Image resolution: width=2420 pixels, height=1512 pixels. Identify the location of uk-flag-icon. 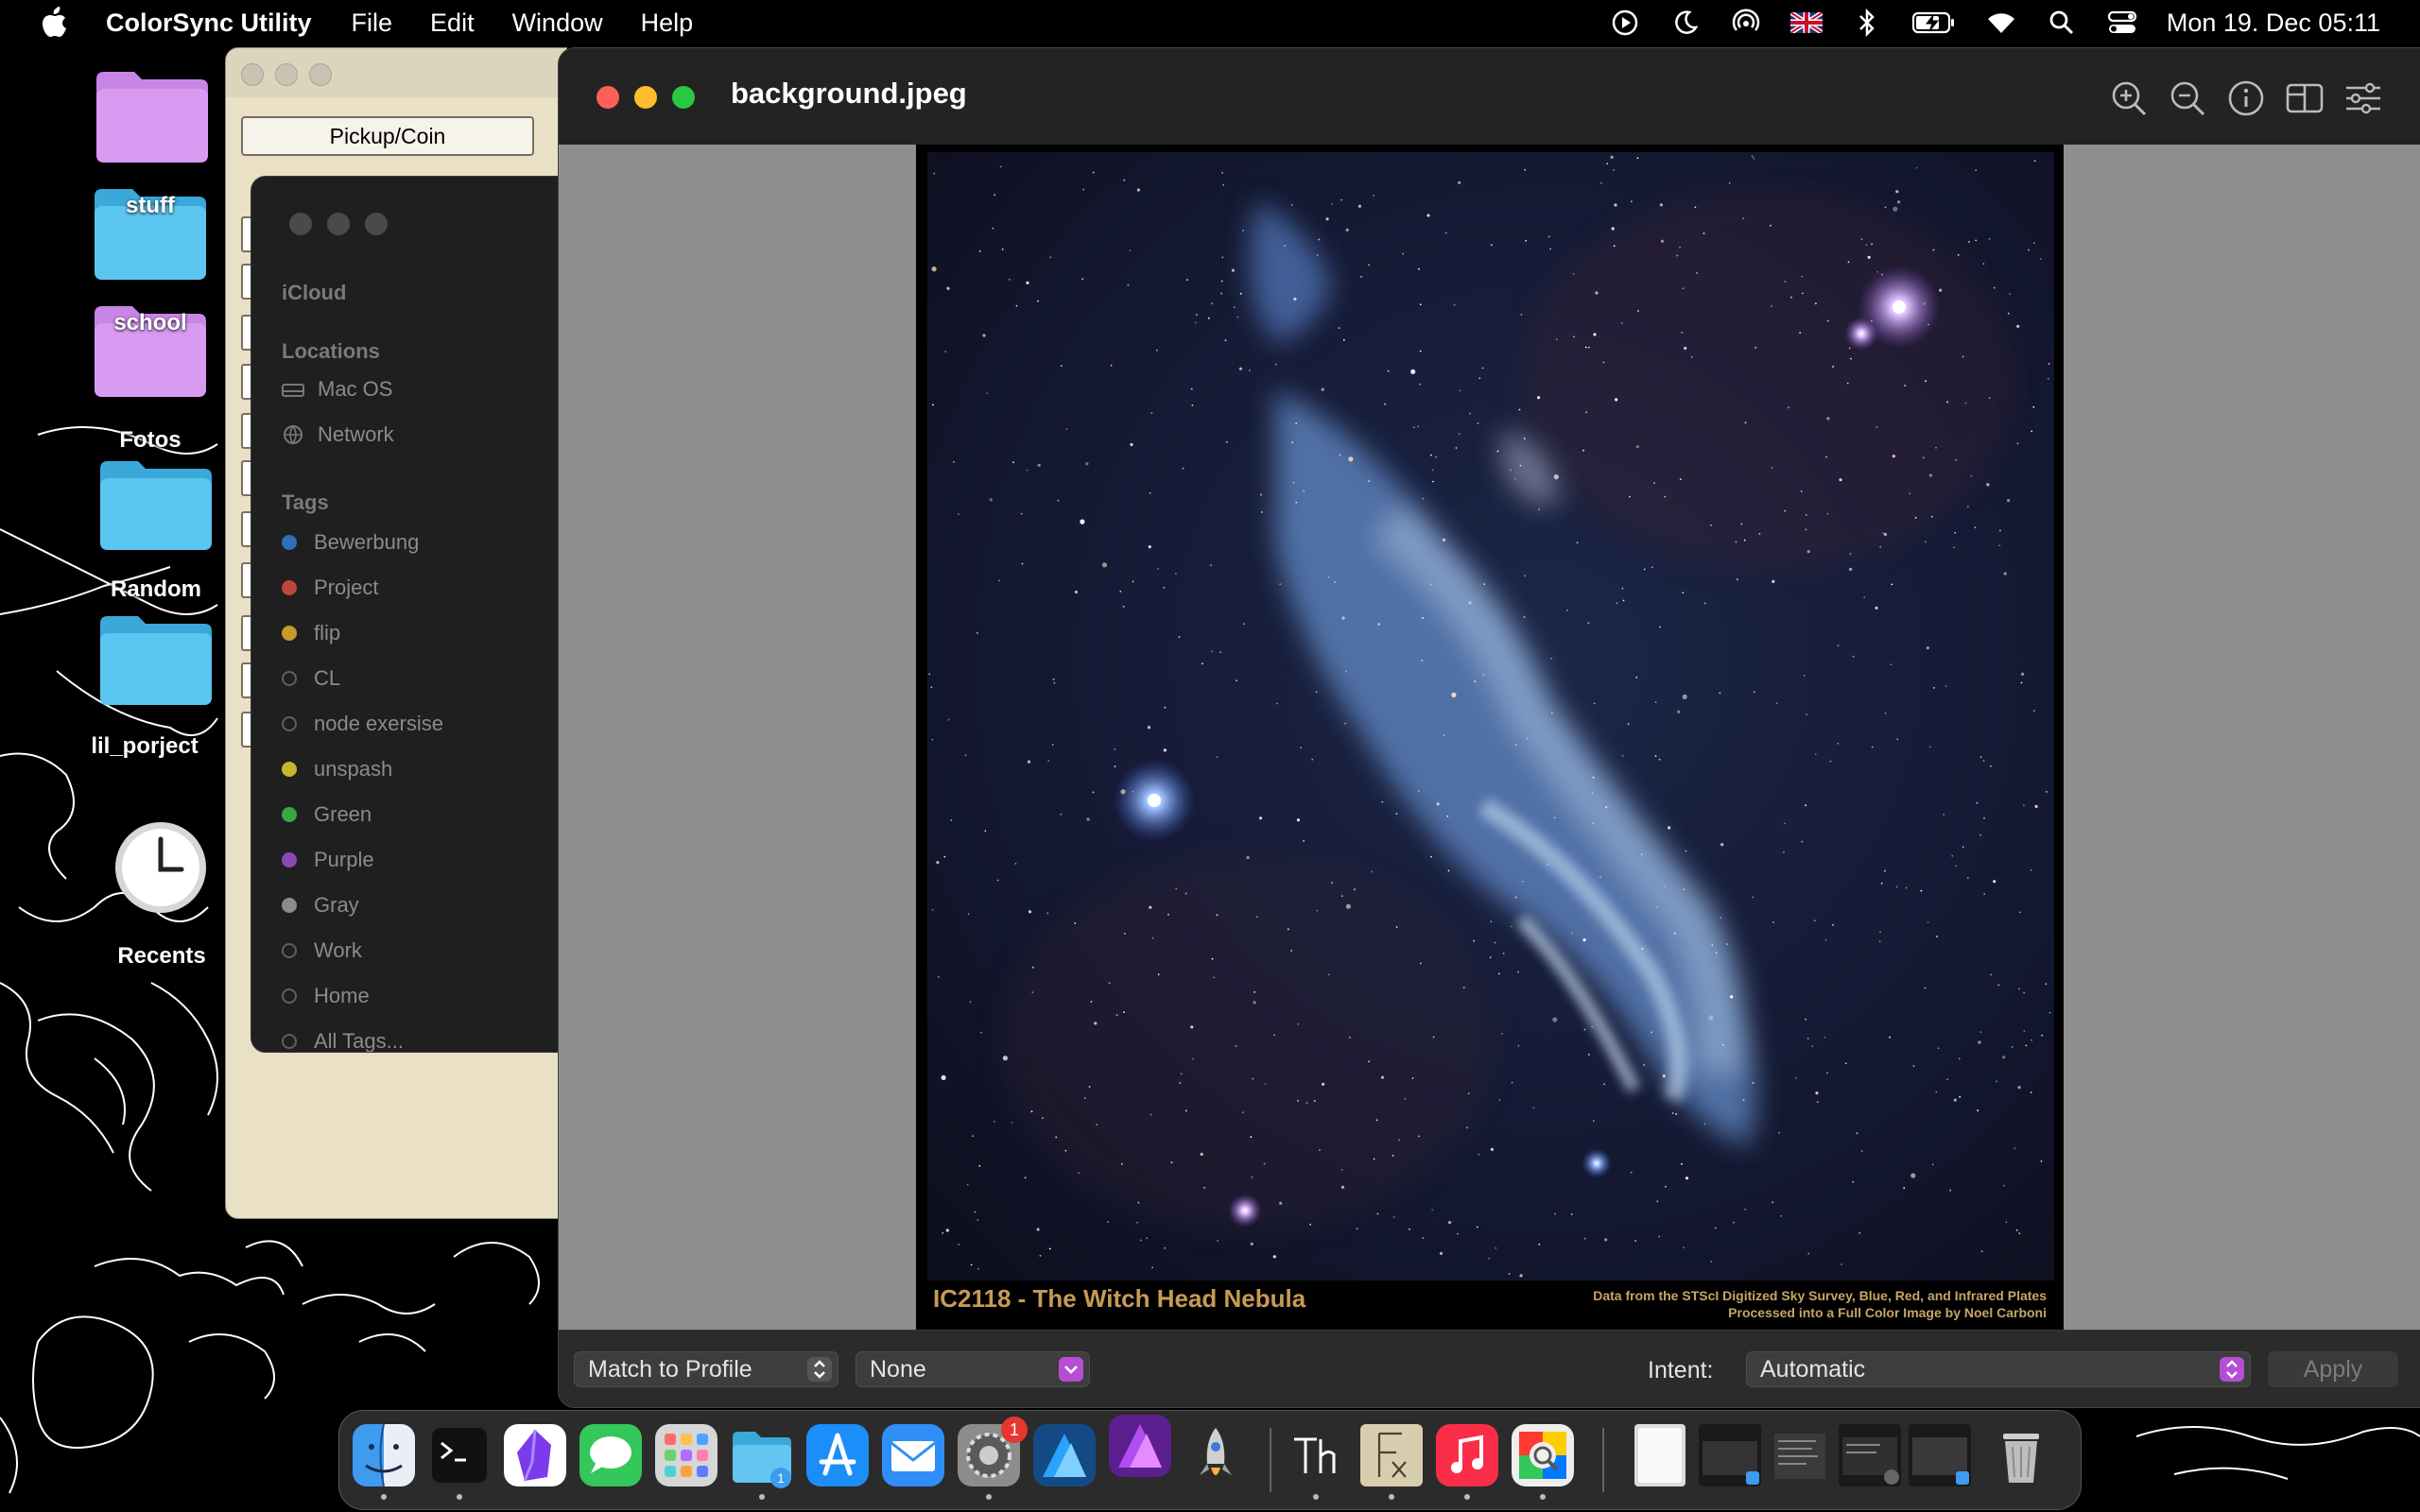
(1806, 23).